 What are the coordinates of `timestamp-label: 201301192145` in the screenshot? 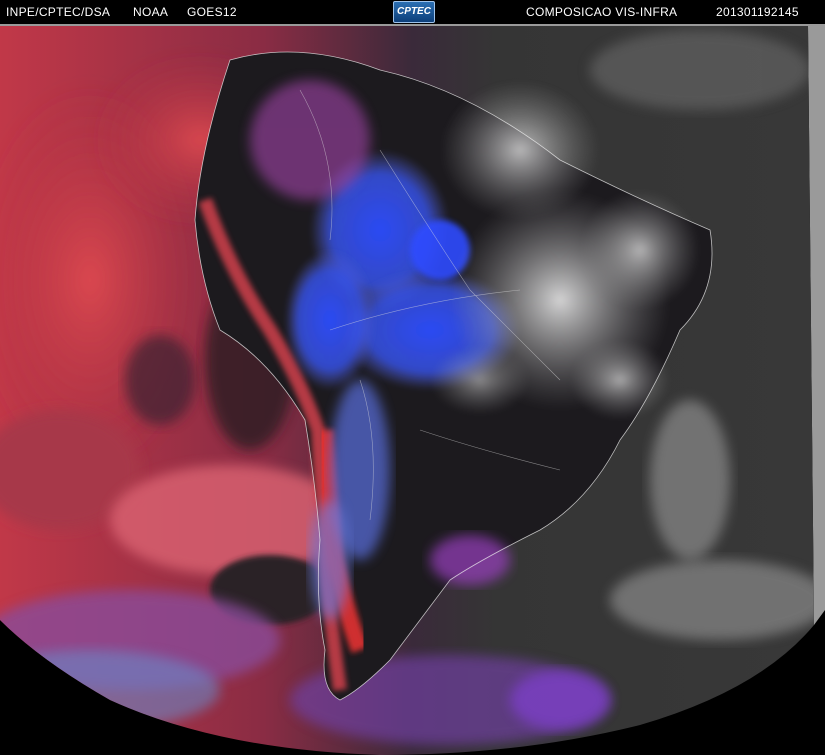 It's located at (757, 12).